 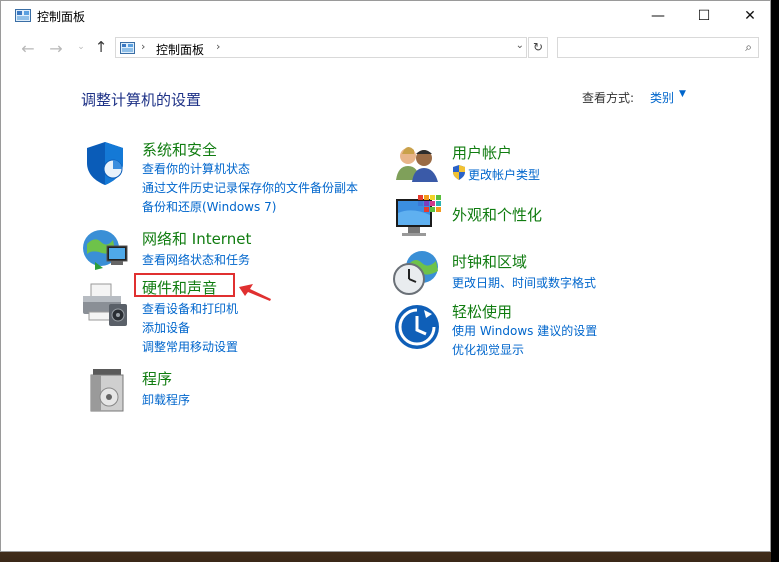 What do you see at coordinates (101, 47) in the screenshot?
I see `up-button: ↑` at bounding box center [101, 47].